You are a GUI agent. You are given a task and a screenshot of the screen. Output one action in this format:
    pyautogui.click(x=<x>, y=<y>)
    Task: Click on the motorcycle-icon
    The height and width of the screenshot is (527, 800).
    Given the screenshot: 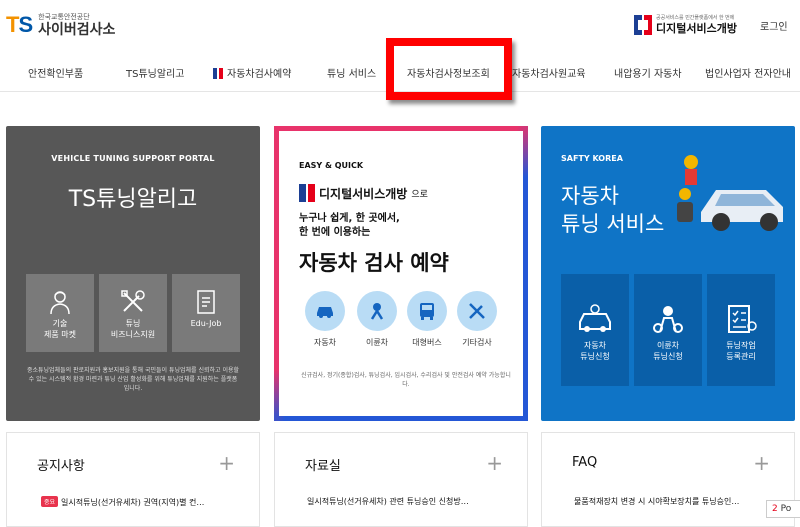 What is the action you would take?
    pyautogui.click(x=377, y=311)
    